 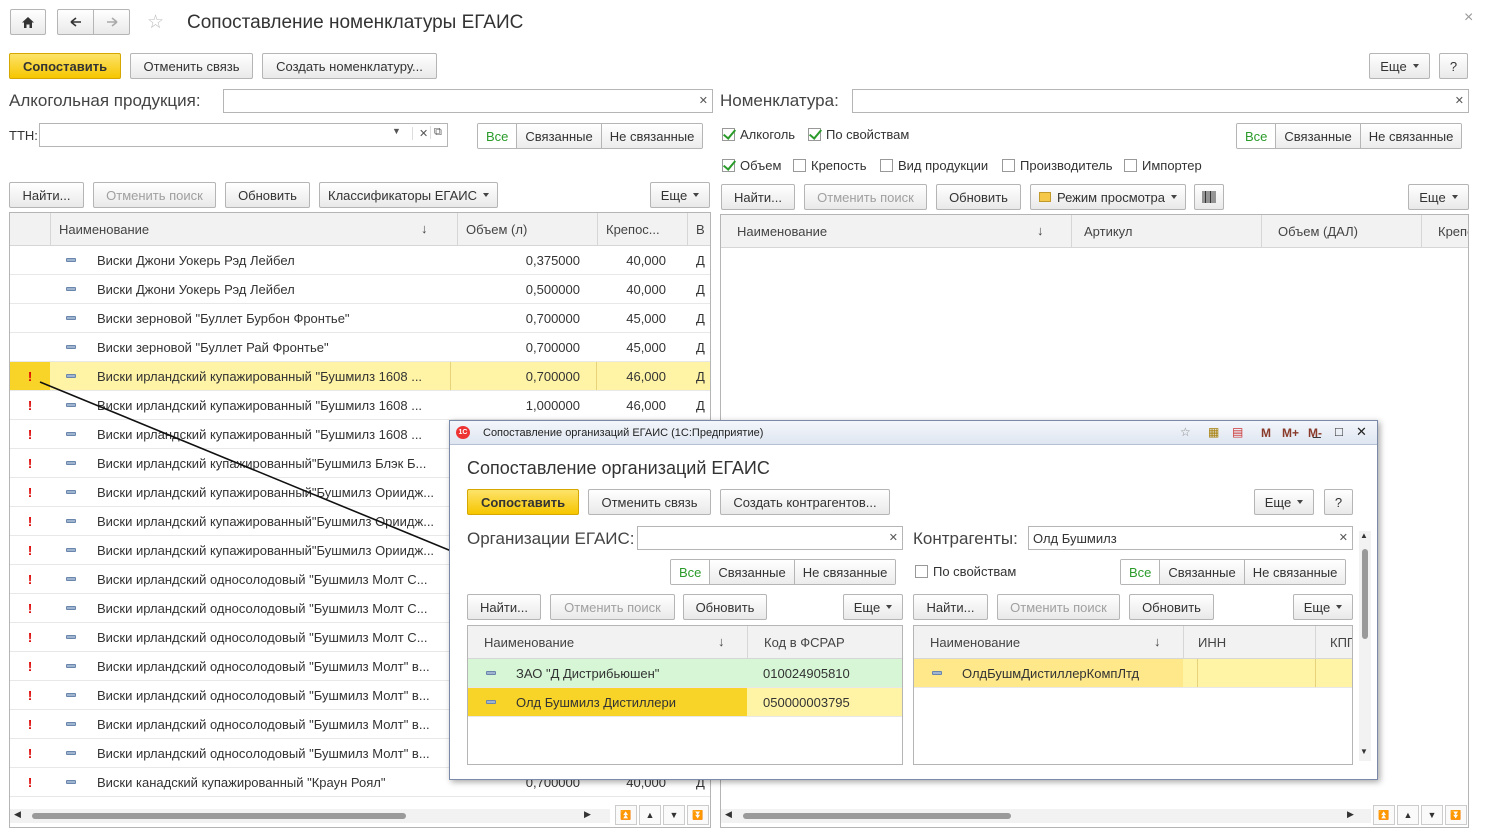 I want to click on dlg-contr-field: Олд Бушмилз ✕, so click(x=1190, y=538).